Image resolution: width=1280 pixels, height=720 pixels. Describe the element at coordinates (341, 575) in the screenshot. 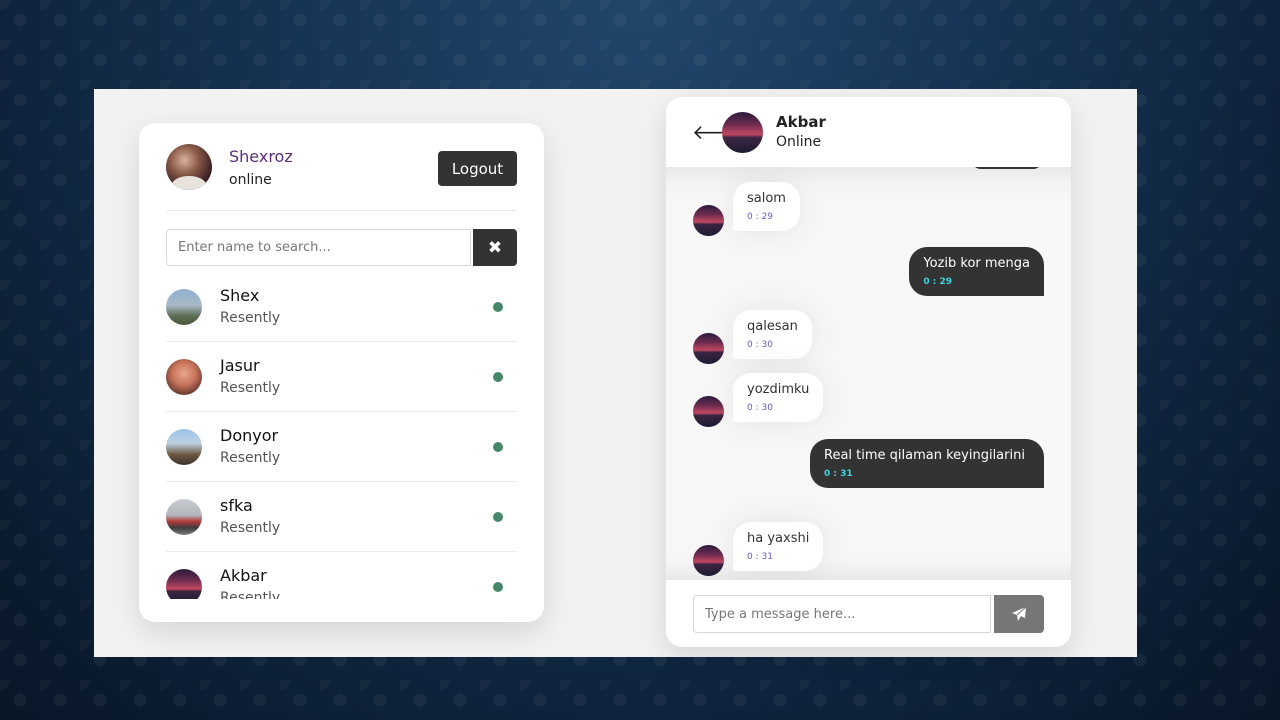

I see `list-item-akbar: Akbar Resently` at that location.